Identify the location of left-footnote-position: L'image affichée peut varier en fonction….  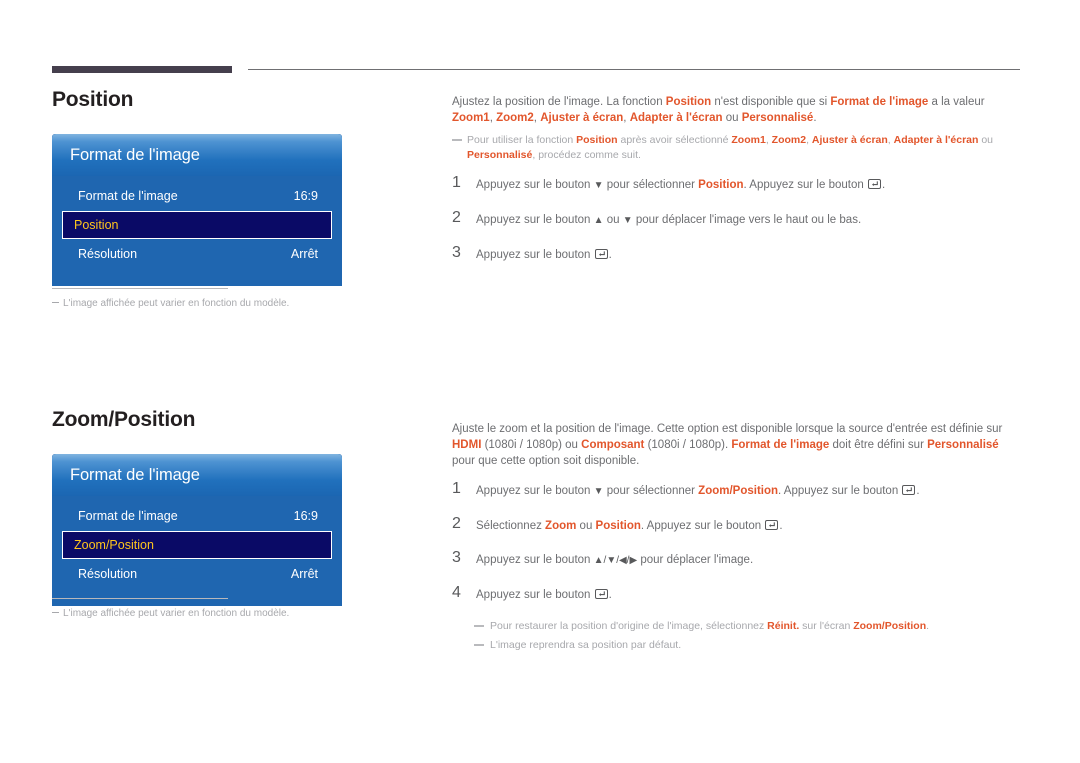
(170, 298).